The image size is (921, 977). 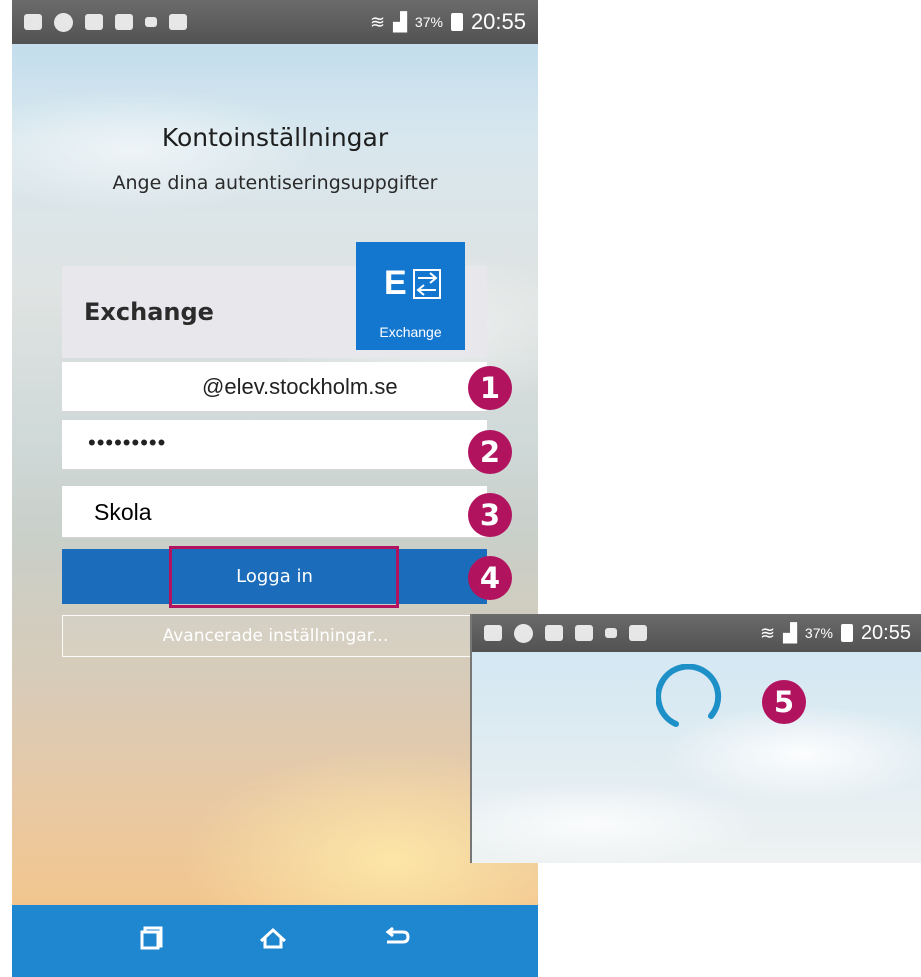 What do you see at coordinates (275, 22) in the screenshot?
I see `status-bar: ≋ ▟ 37% 20:55` at bounding box center [275, 22].